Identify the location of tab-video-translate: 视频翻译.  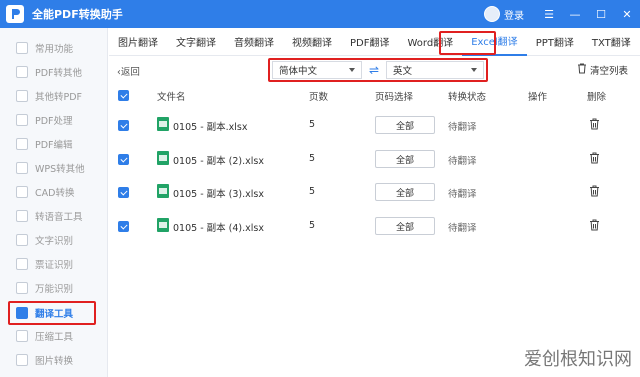
(312, 42).